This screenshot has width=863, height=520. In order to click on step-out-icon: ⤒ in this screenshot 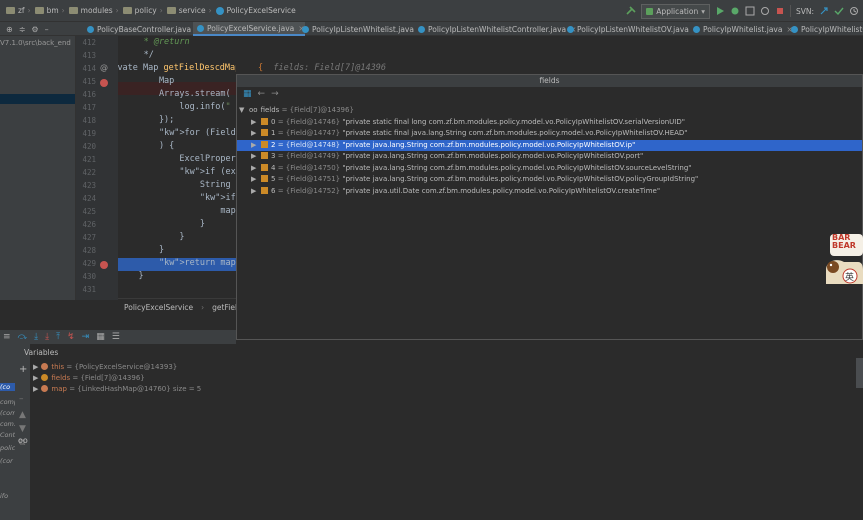, I will do `click(58, 337)`.